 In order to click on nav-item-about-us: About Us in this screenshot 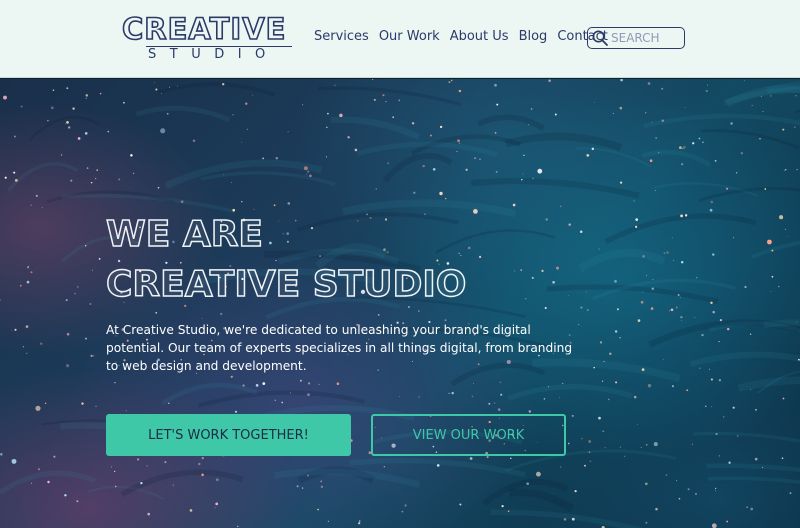, I will do `click(479, 37)`.